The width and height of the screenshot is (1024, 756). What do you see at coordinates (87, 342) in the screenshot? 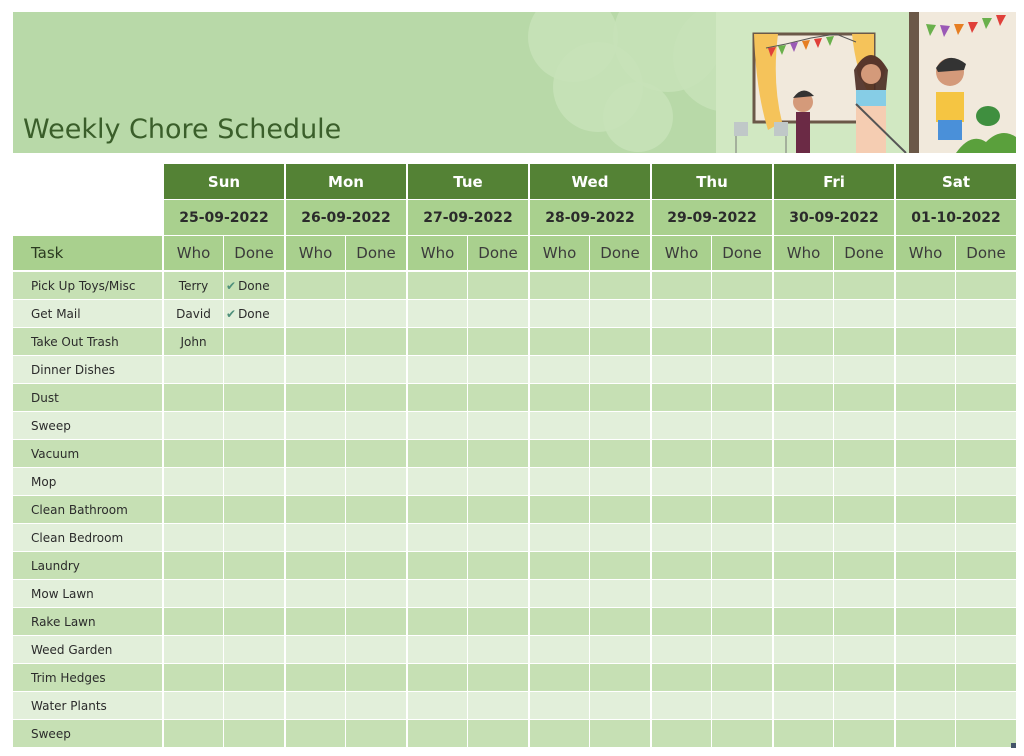
I see `task-name-cell: Take Out Trash` at bounding box center [87, 342].